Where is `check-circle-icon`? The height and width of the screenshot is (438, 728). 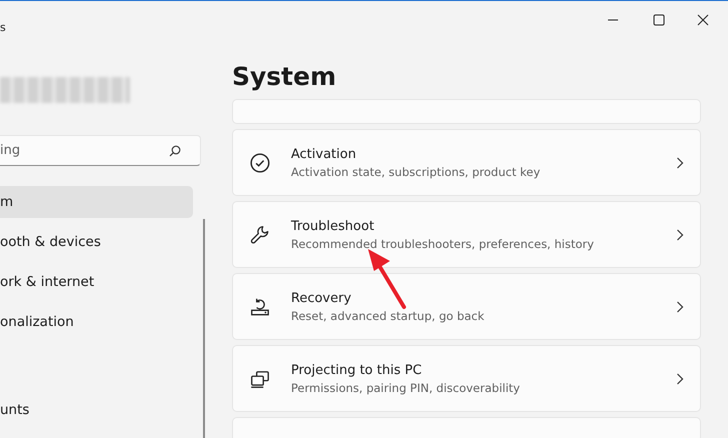 check-circle-icon is located at coordinates (260, 163).